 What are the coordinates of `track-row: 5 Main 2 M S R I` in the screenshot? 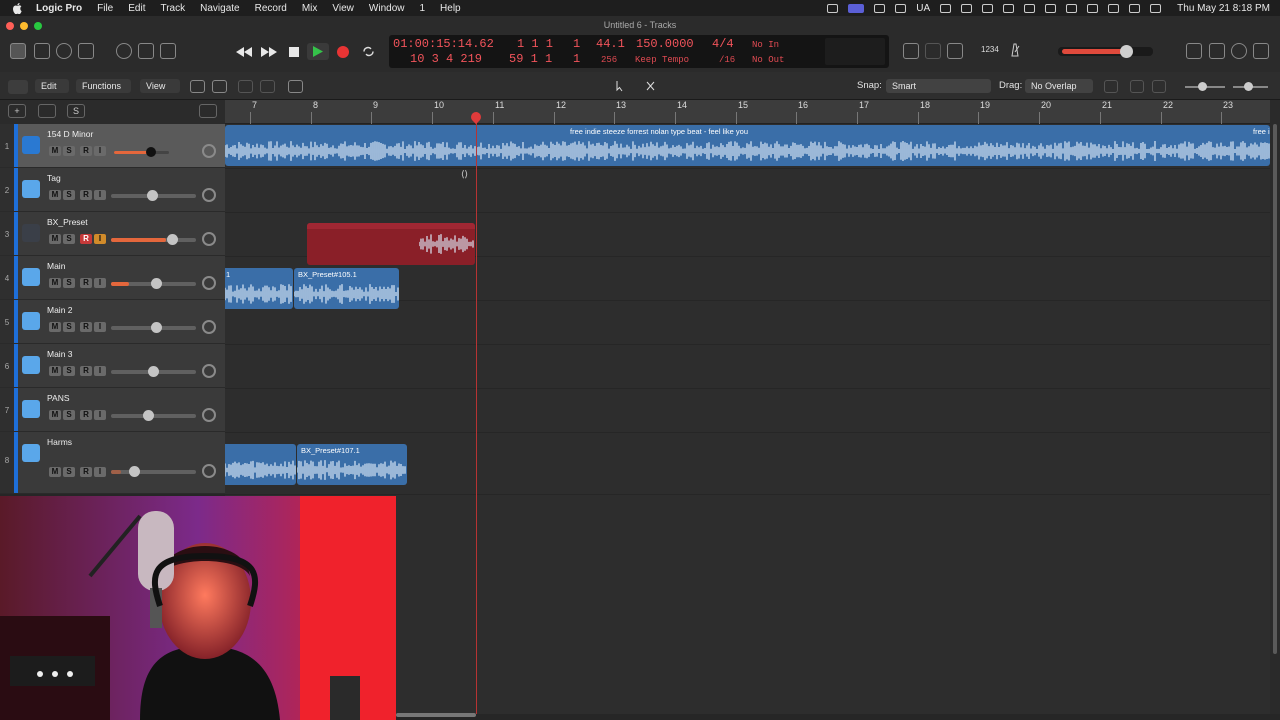 It's located at (112, 322).